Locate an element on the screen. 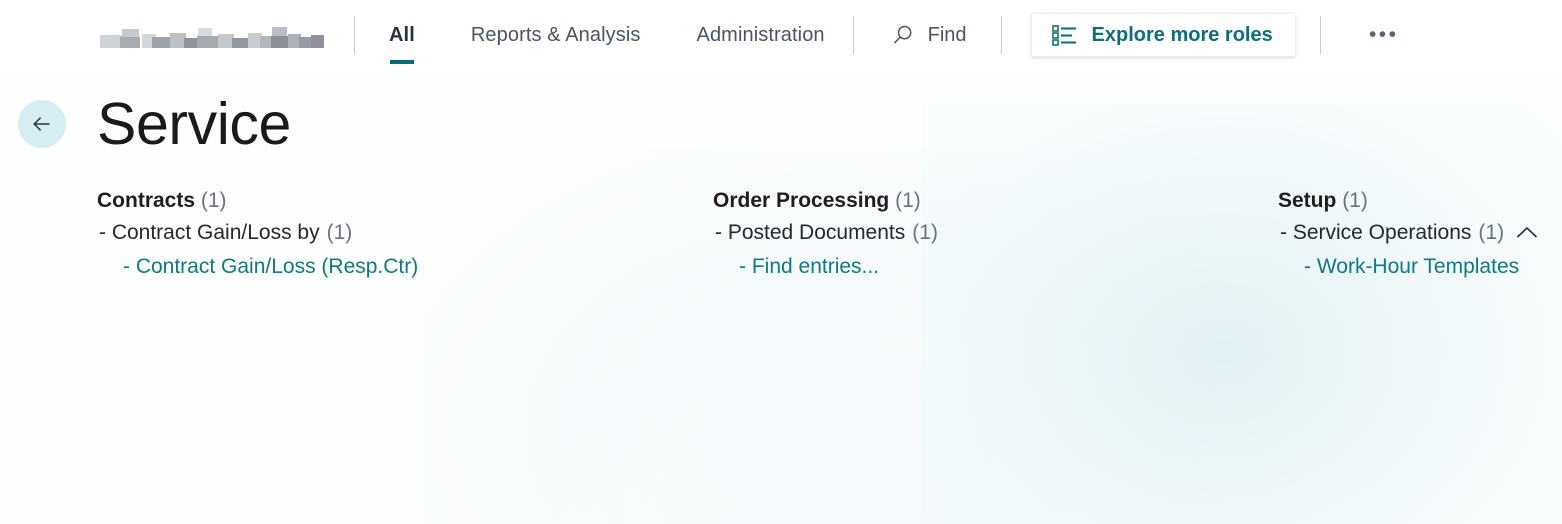 Image resolution: width=1562 pixels, height=524 pixels. group-header: Order Processing (1) is located at coordinates (995, 201).